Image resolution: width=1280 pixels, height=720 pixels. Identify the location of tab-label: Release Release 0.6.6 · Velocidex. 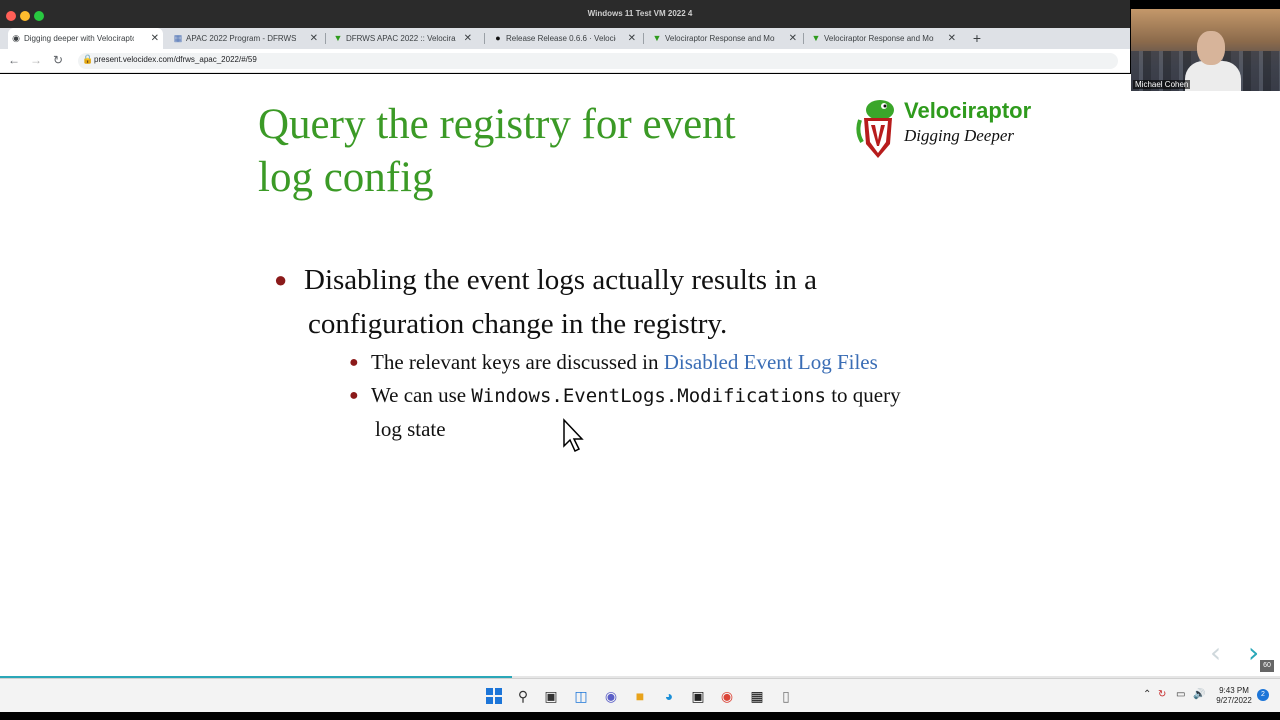
(561, 38).